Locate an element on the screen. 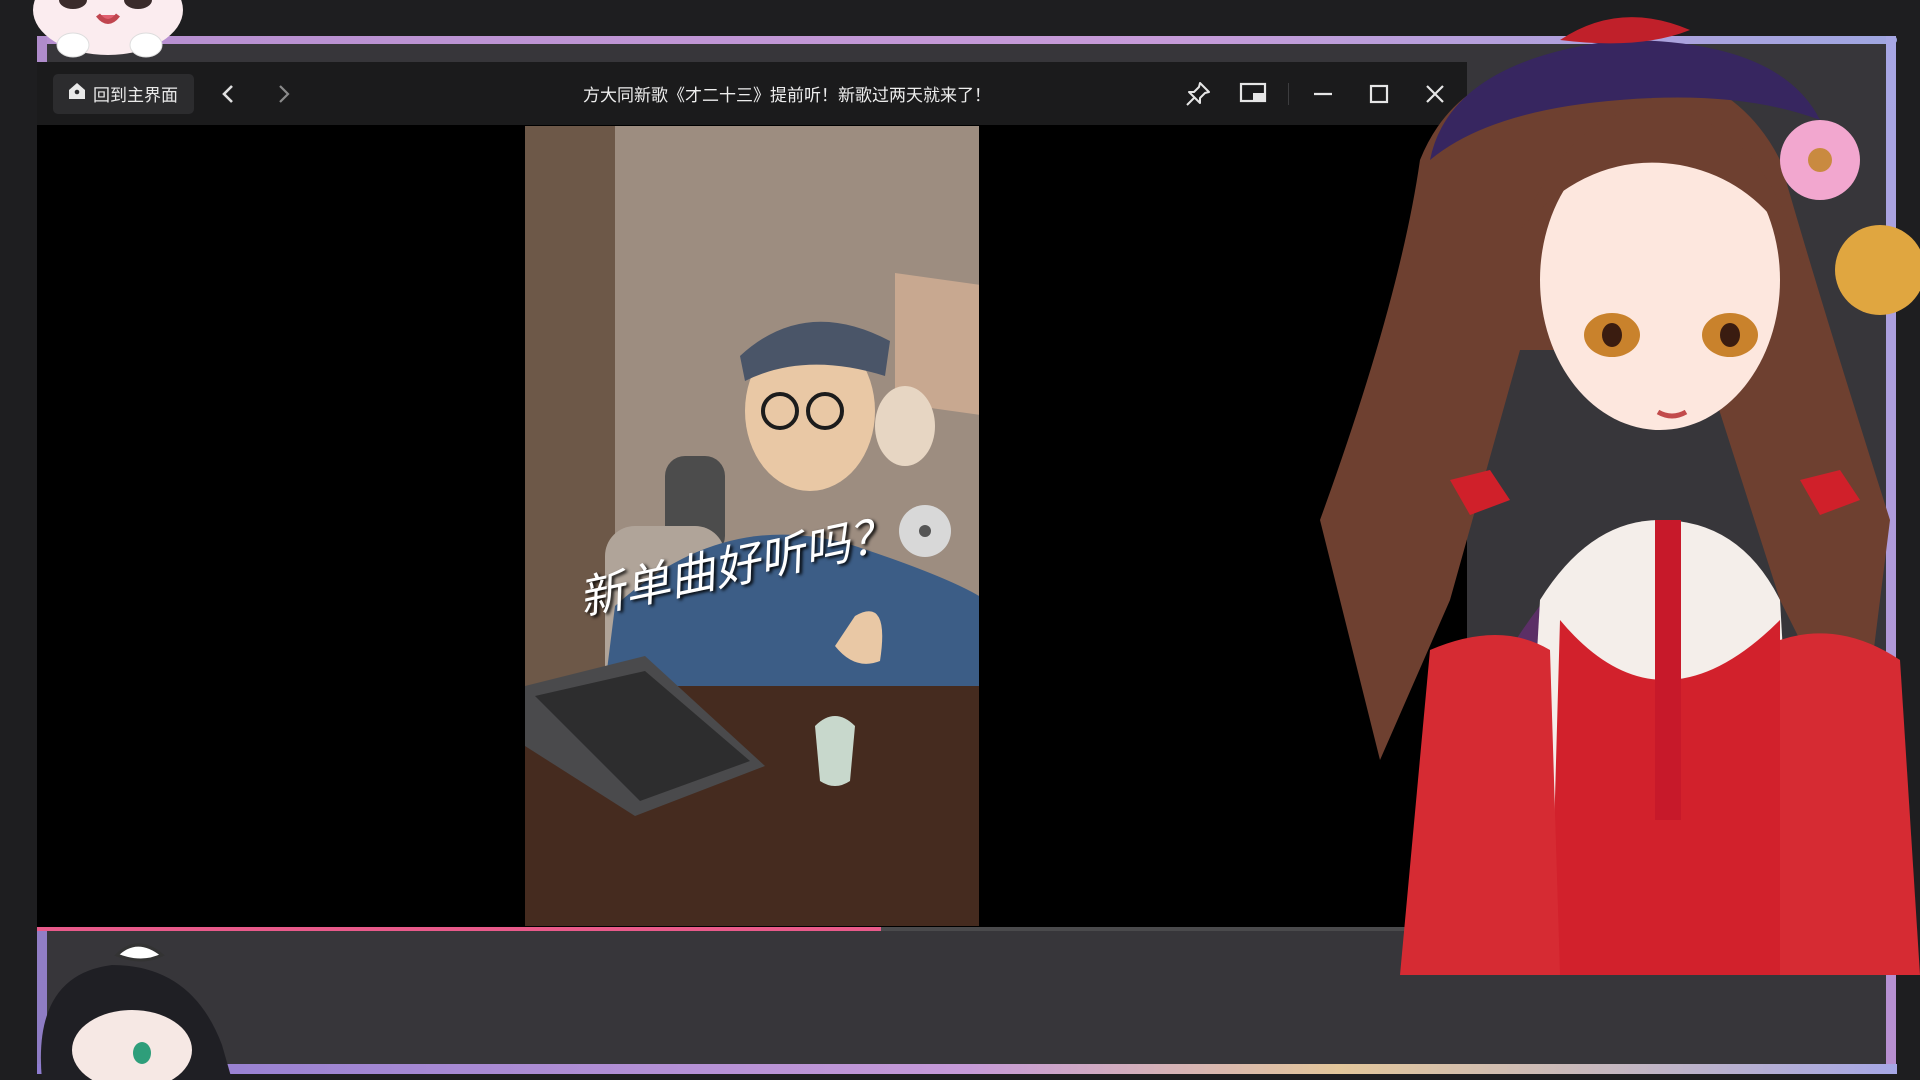 This screenshot has height=1080, width=1920. mascot-sticker-top is located at coordinates (108, 29).